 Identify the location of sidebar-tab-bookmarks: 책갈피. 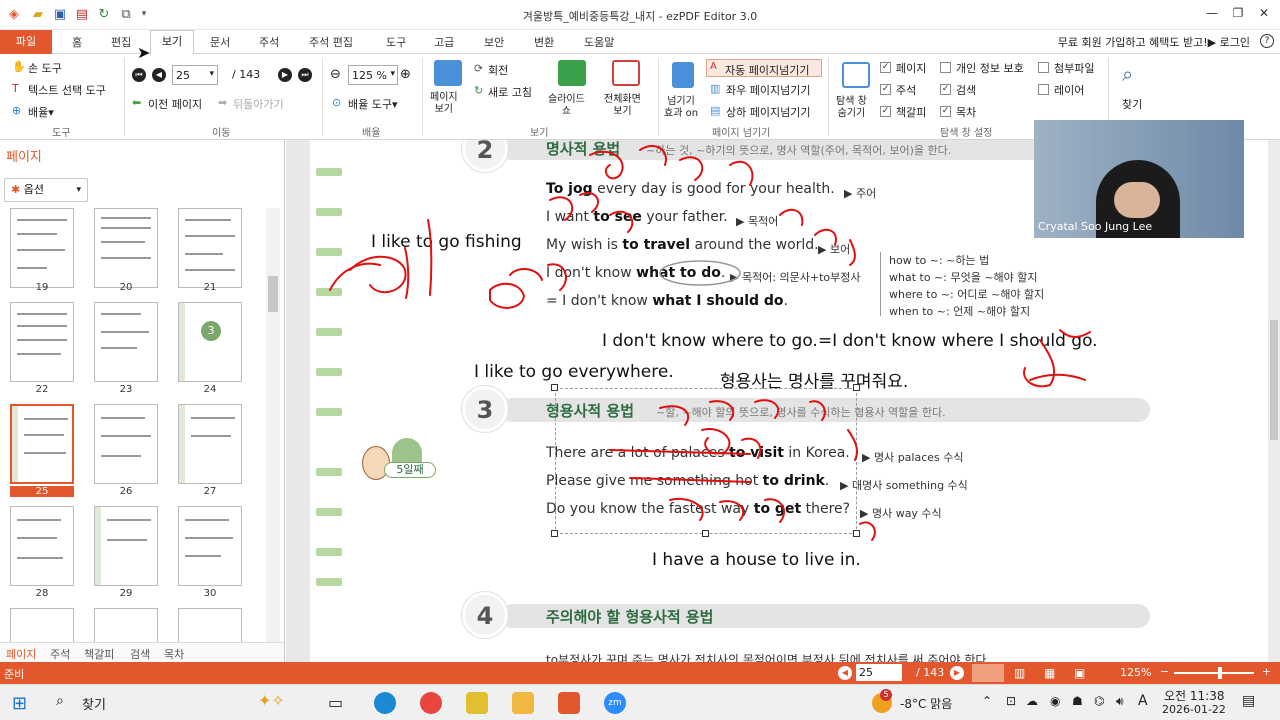
(99, 654).